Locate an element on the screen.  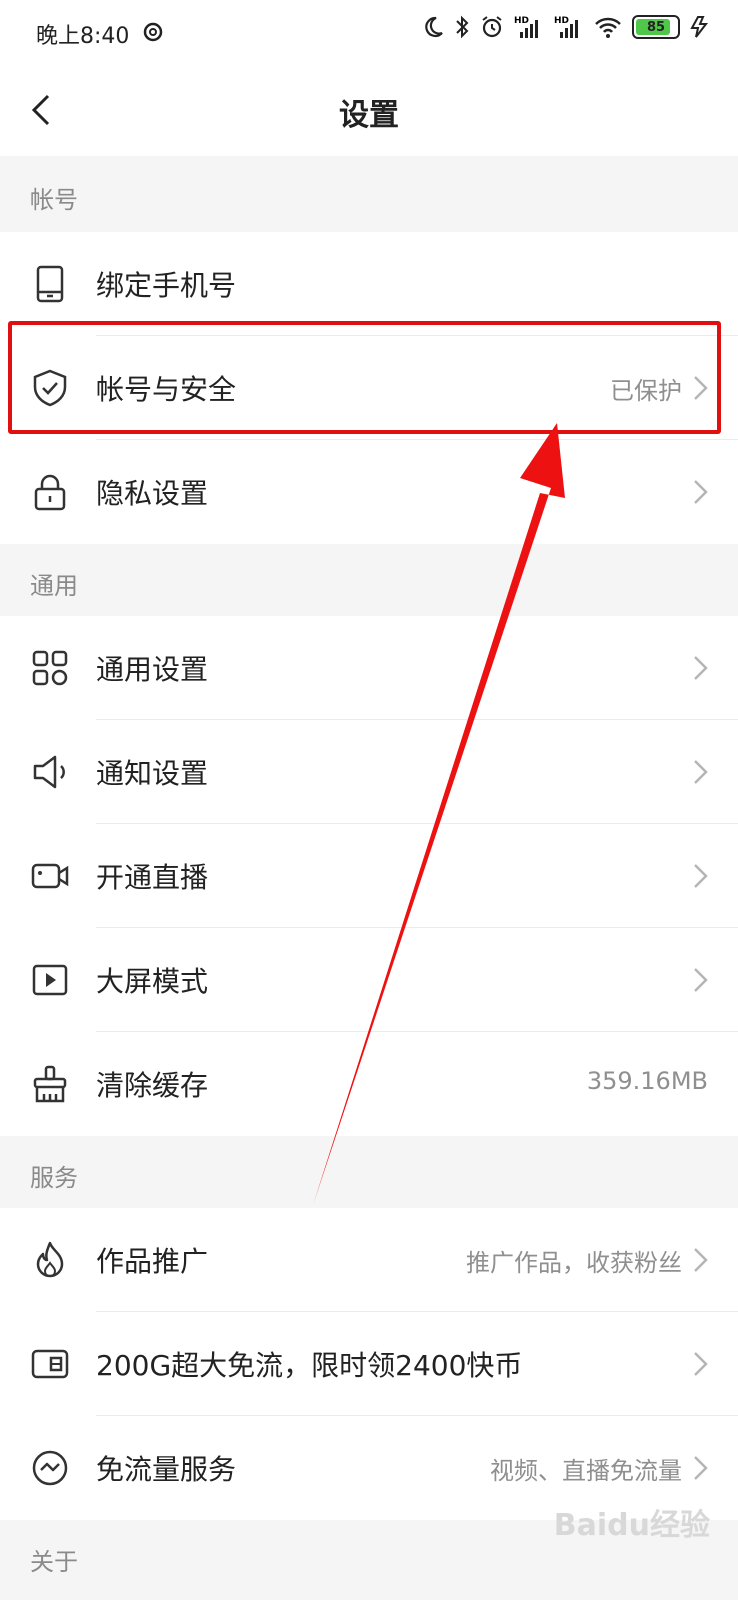
bind-phone-label: 绑定手机号 is located at coordinates (166, 285).